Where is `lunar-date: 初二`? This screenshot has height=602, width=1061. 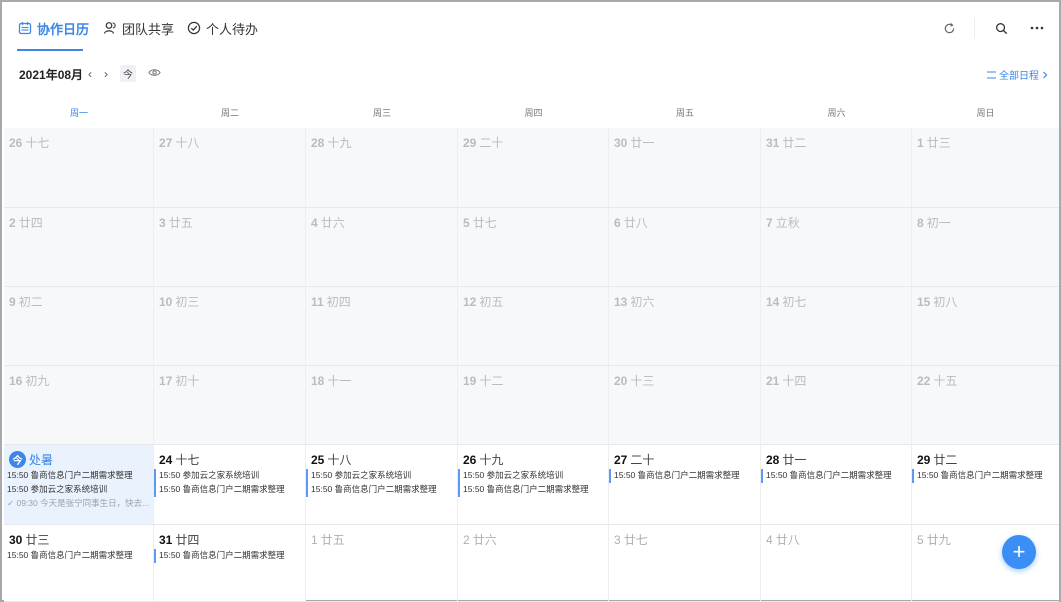 lunar-date: 初二 is located at coordinates (30, 302).